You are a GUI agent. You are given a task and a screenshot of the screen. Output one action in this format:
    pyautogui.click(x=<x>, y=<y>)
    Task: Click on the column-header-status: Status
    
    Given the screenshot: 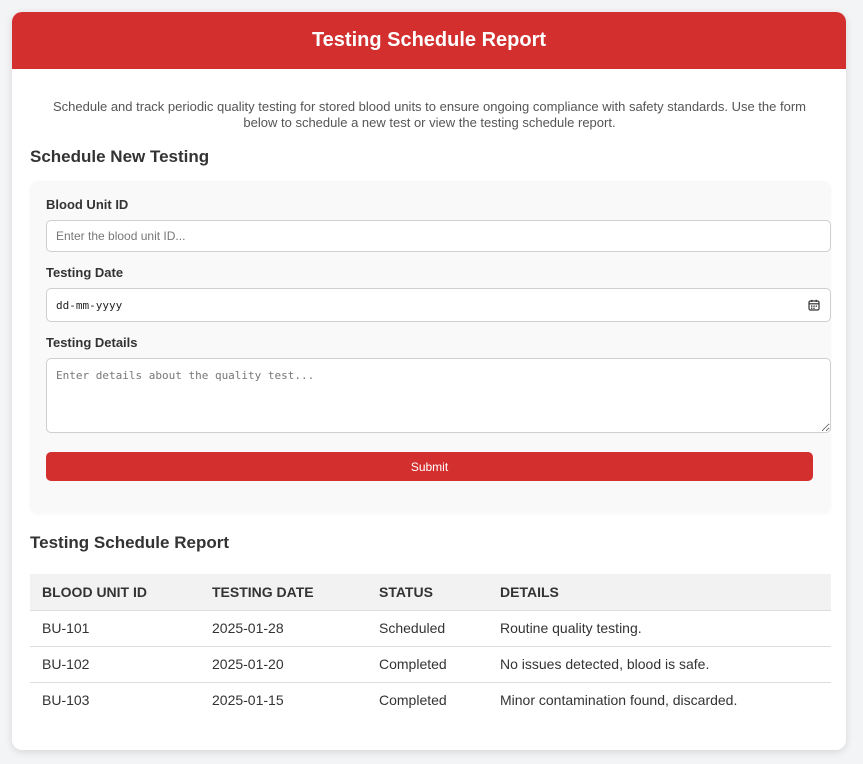 What is the action you would take?
    pyautogui.click(x=427, y=592)
    